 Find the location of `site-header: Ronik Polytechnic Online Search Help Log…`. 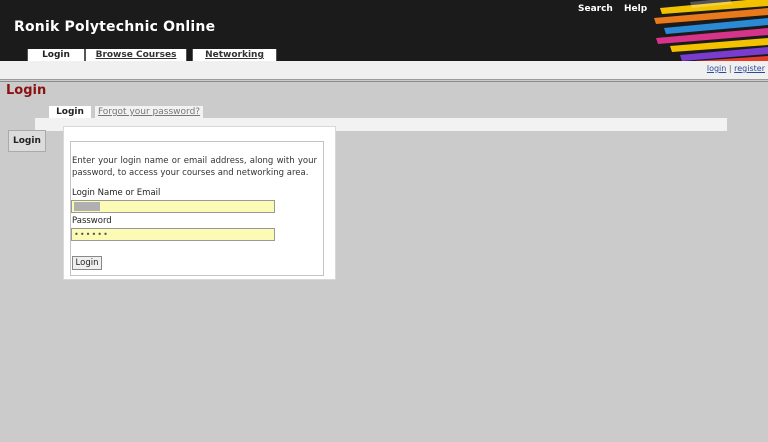

site-header: Ronik Polytechnic Online Search Help Log… is located at coordinates (384, 30).